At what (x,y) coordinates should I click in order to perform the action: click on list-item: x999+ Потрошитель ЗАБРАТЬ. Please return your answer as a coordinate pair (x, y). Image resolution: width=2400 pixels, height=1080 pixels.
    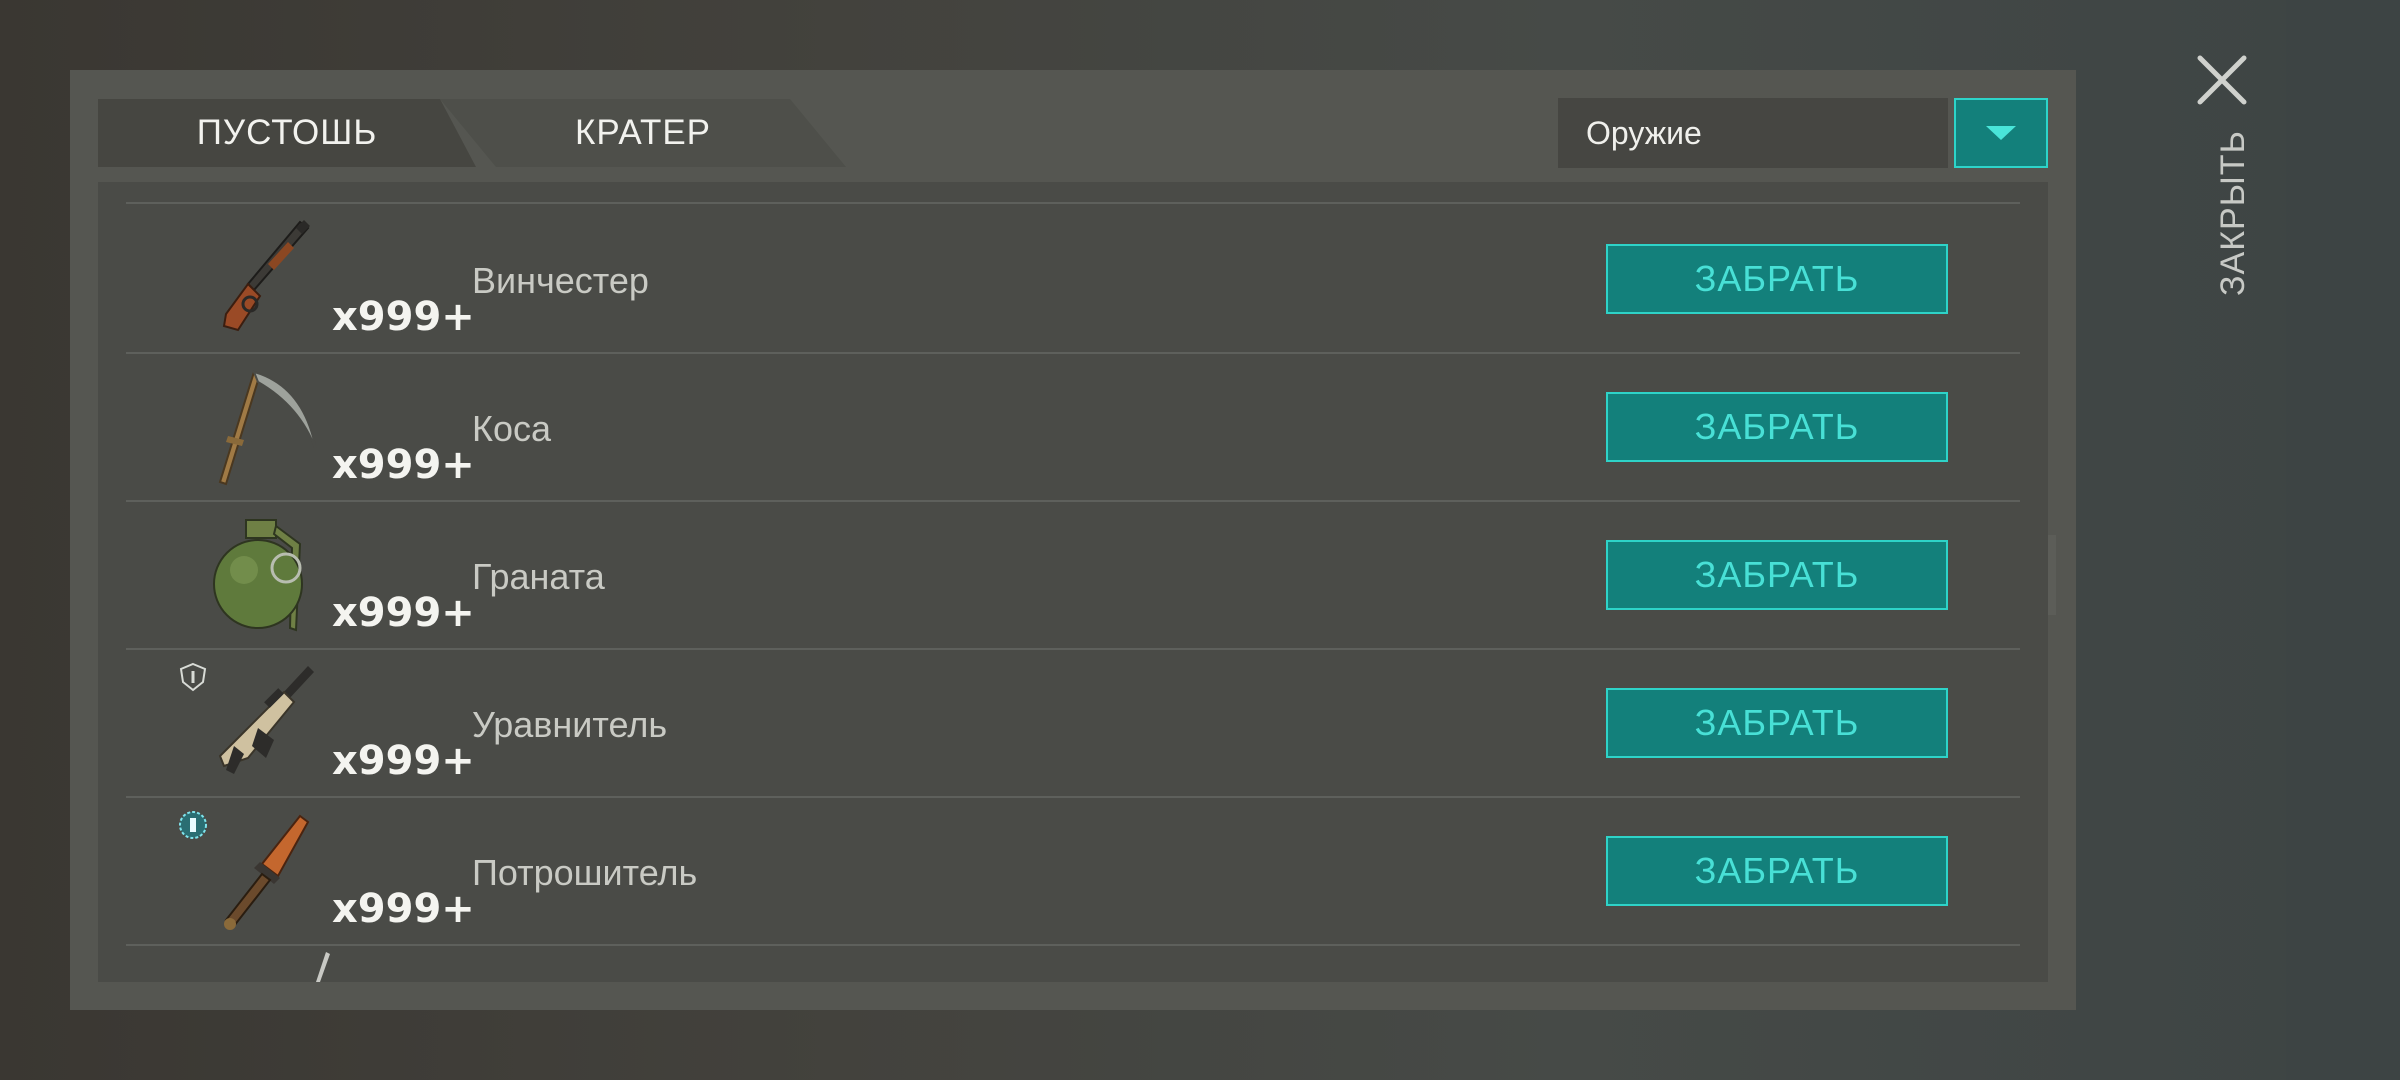
    Looking at the image, I should click on (1073, 872).